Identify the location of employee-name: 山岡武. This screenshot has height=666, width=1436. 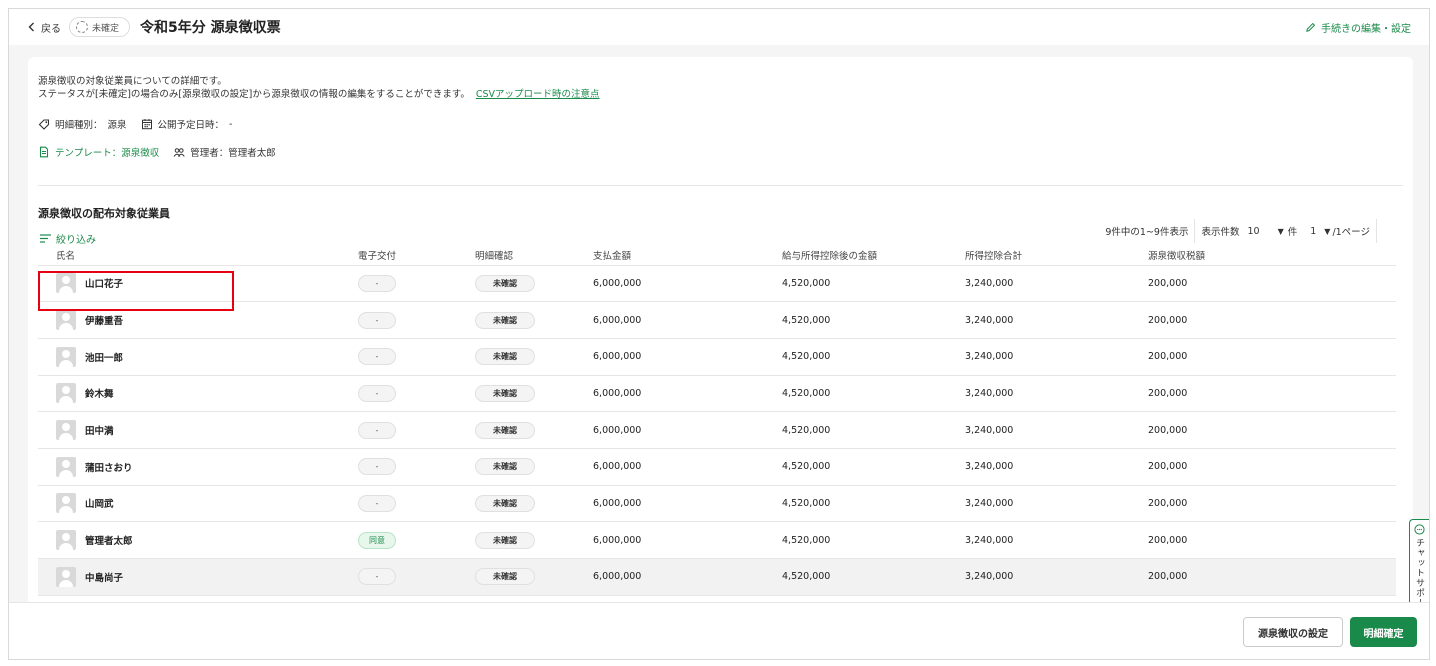
(99, 503).